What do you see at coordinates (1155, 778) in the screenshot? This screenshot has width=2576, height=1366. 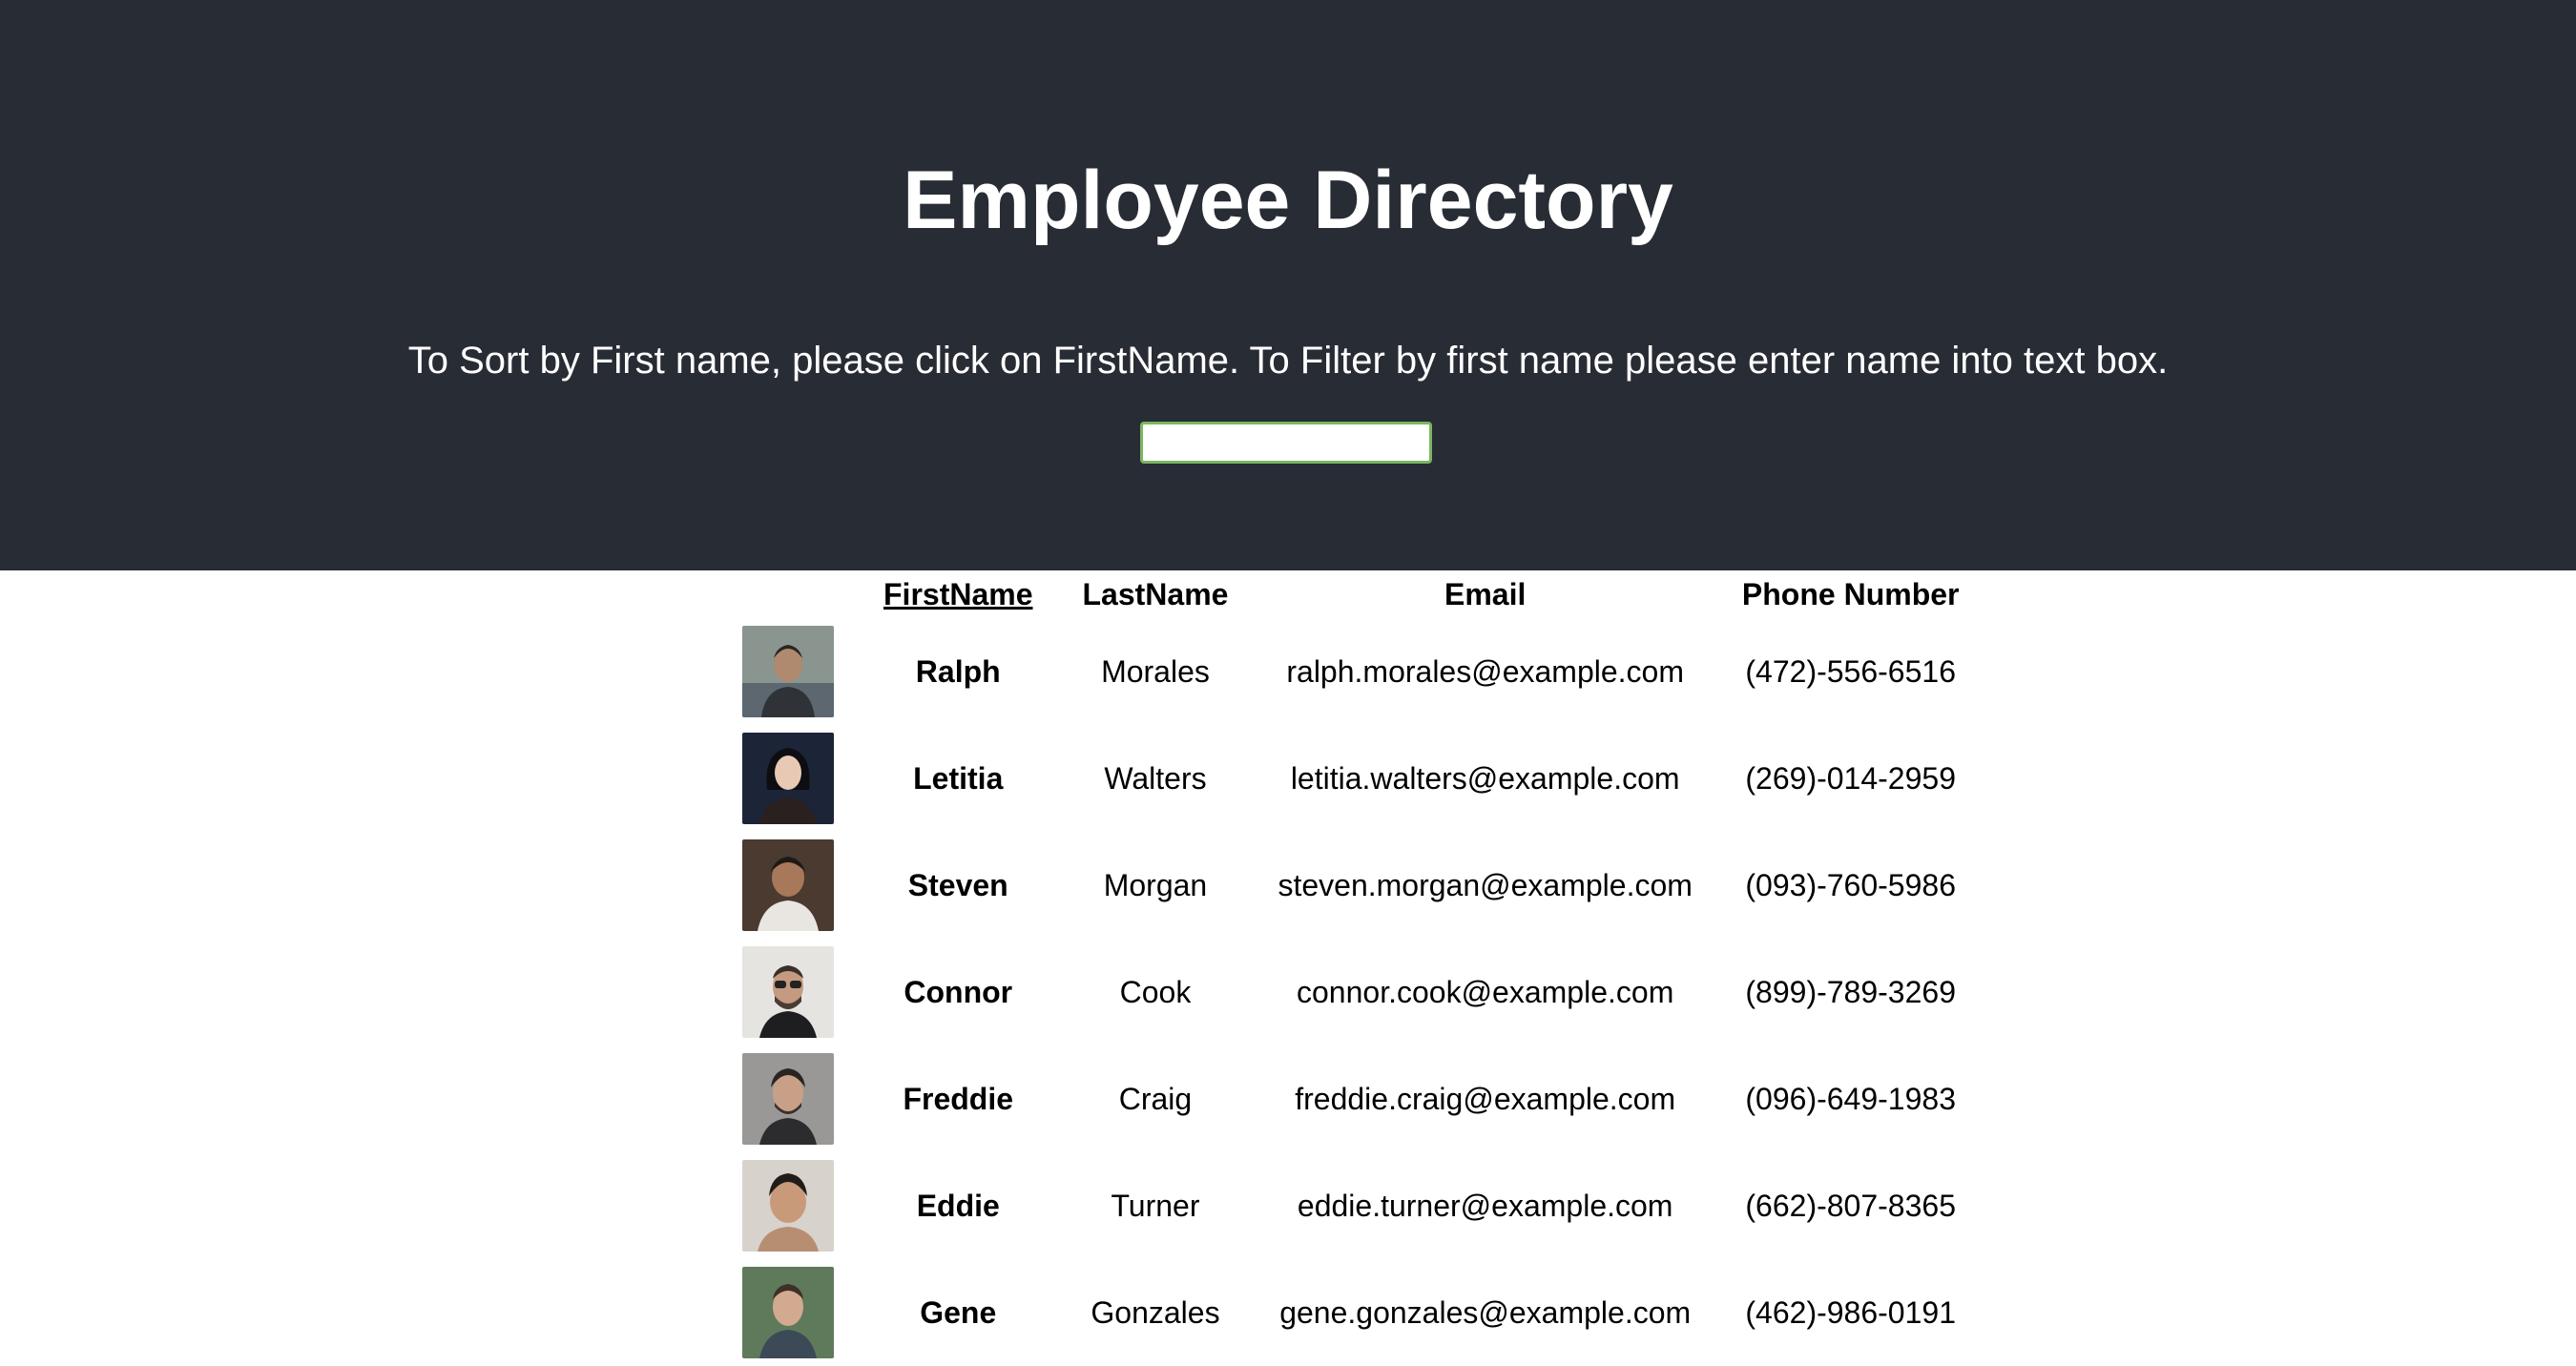 I see `last-name-cell: Walters` at bounding box center [1155, 778].